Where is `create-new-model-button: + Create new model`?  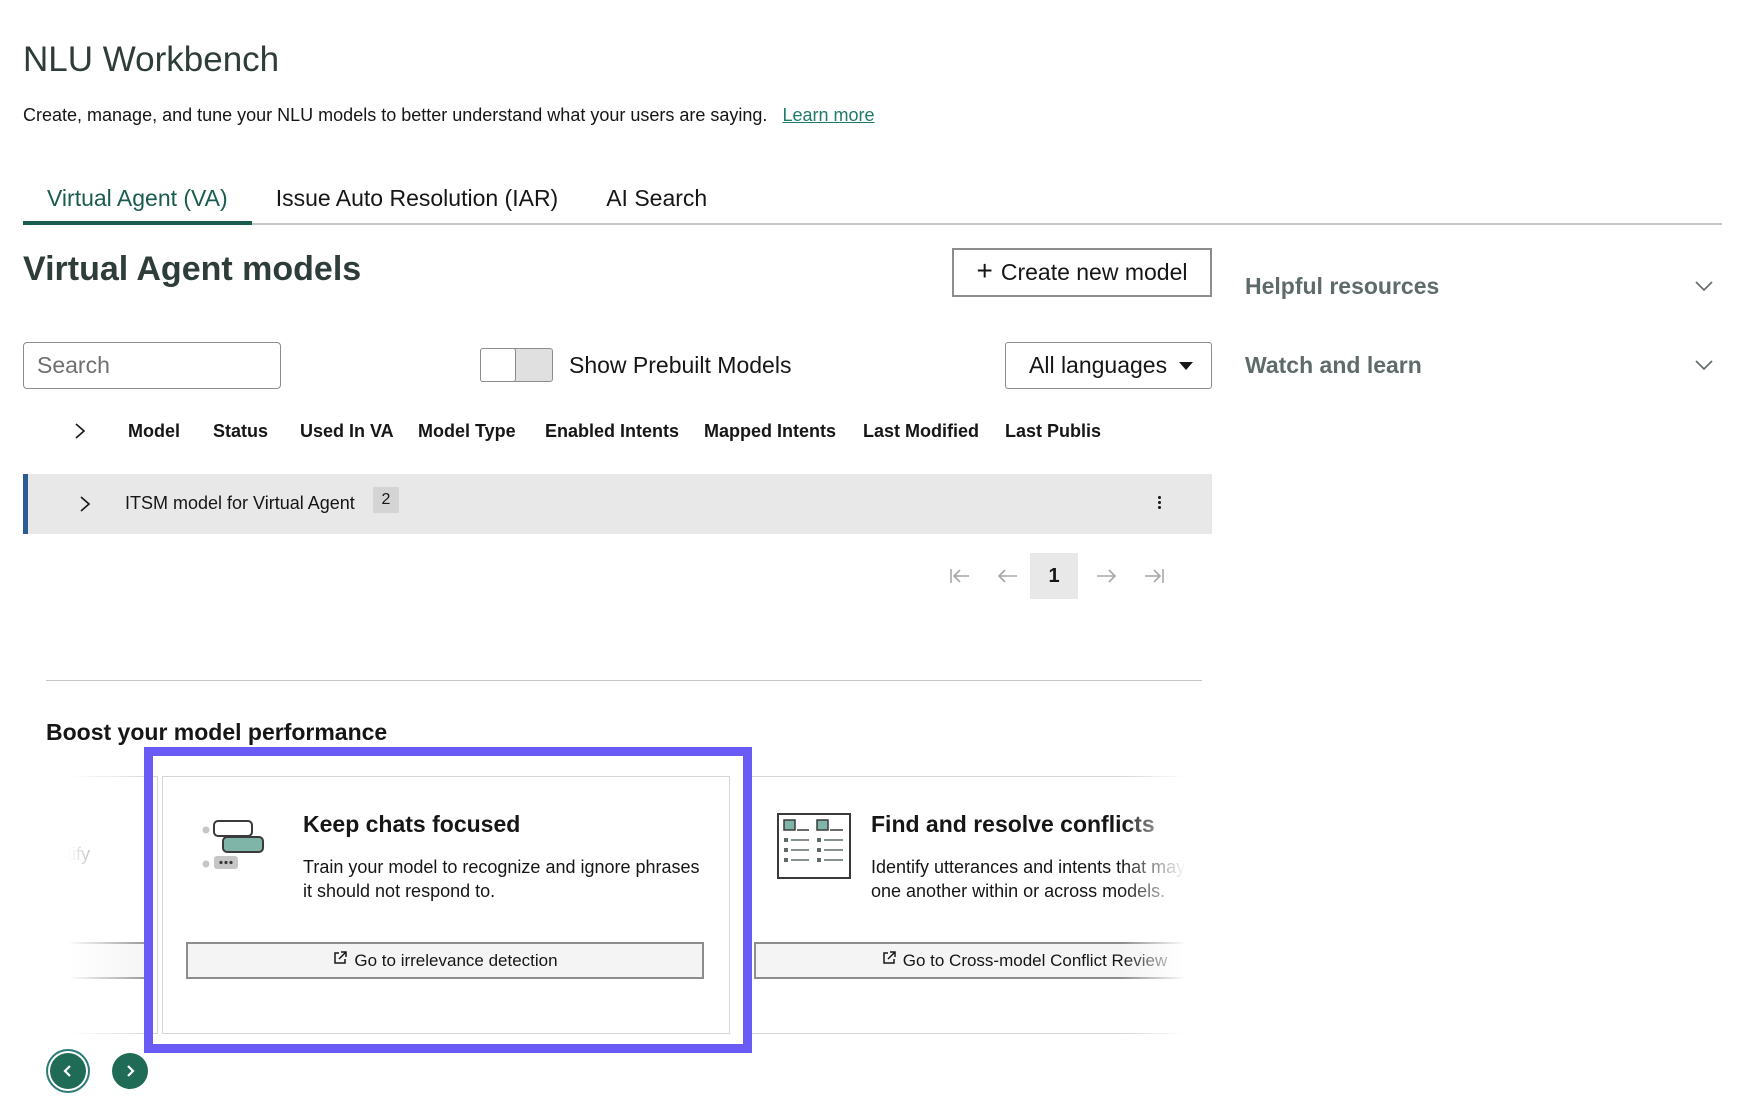
create-new-model-button: + Create new model is located at coordinates (1082, 272).